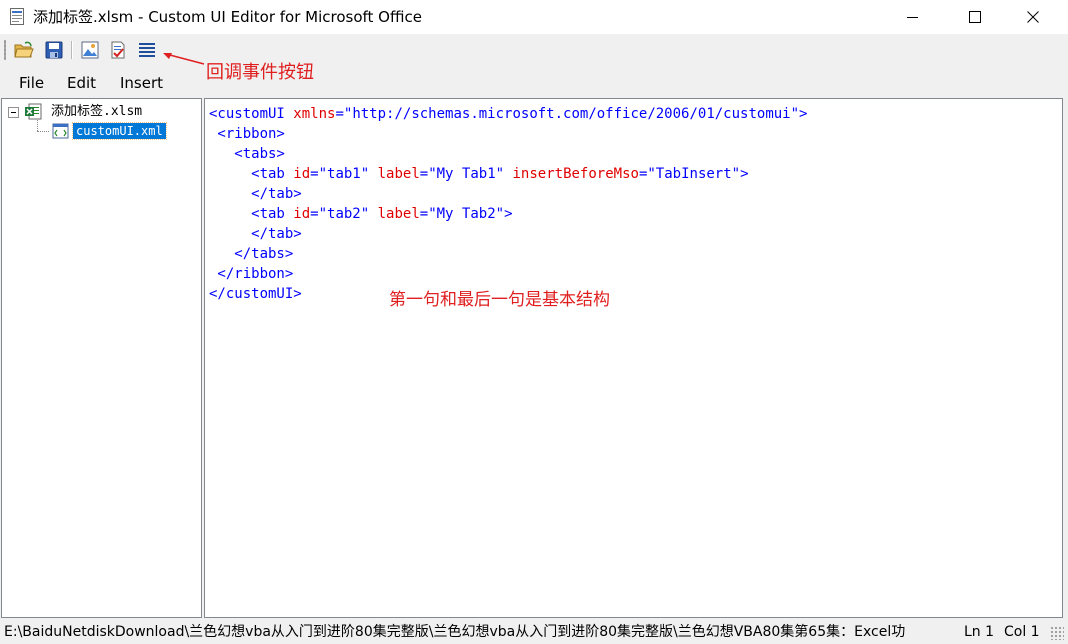 This screenshot has height=644, width=1068. I want to click on code-token-attr: insertBeforeMso, so click(575, 174).